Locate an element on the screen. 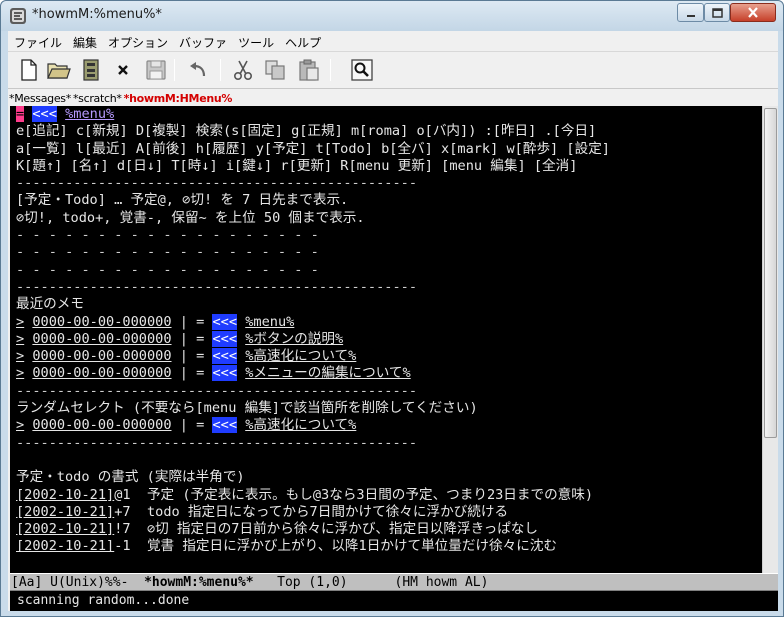  menu-header-line: = <<< %menu% is located at coordinates (389, 114).